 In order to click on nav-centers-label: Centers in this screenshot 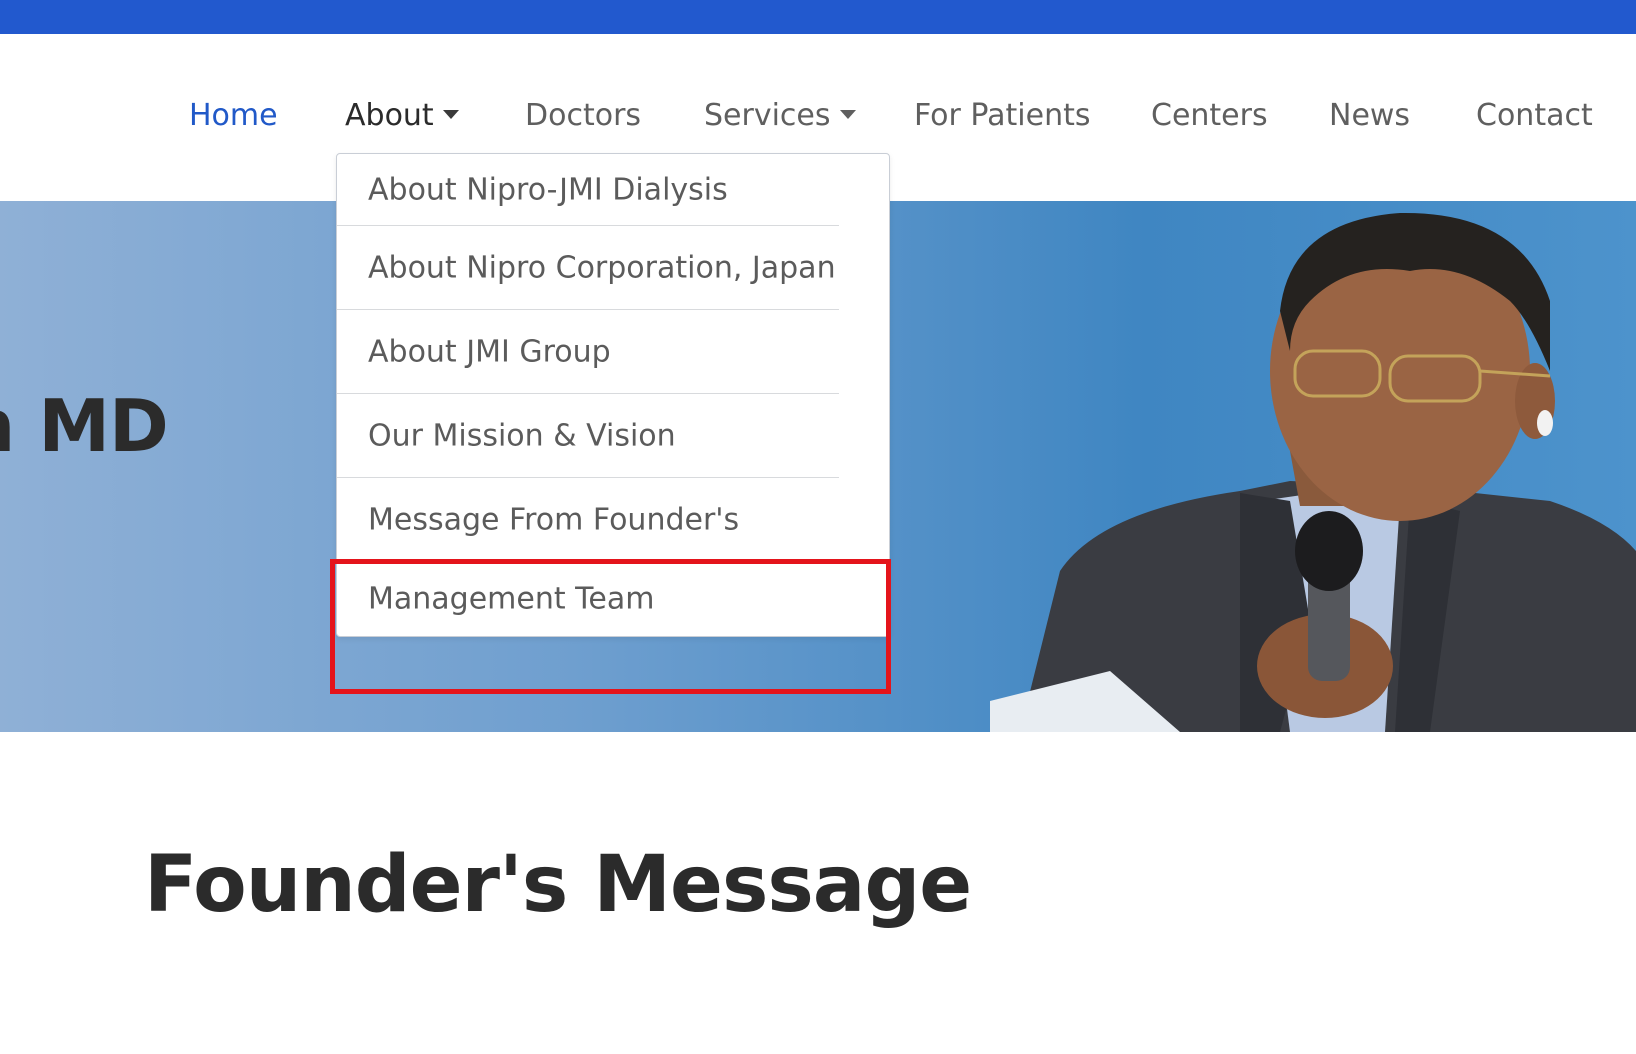, I will do `click(1209, 115)`.